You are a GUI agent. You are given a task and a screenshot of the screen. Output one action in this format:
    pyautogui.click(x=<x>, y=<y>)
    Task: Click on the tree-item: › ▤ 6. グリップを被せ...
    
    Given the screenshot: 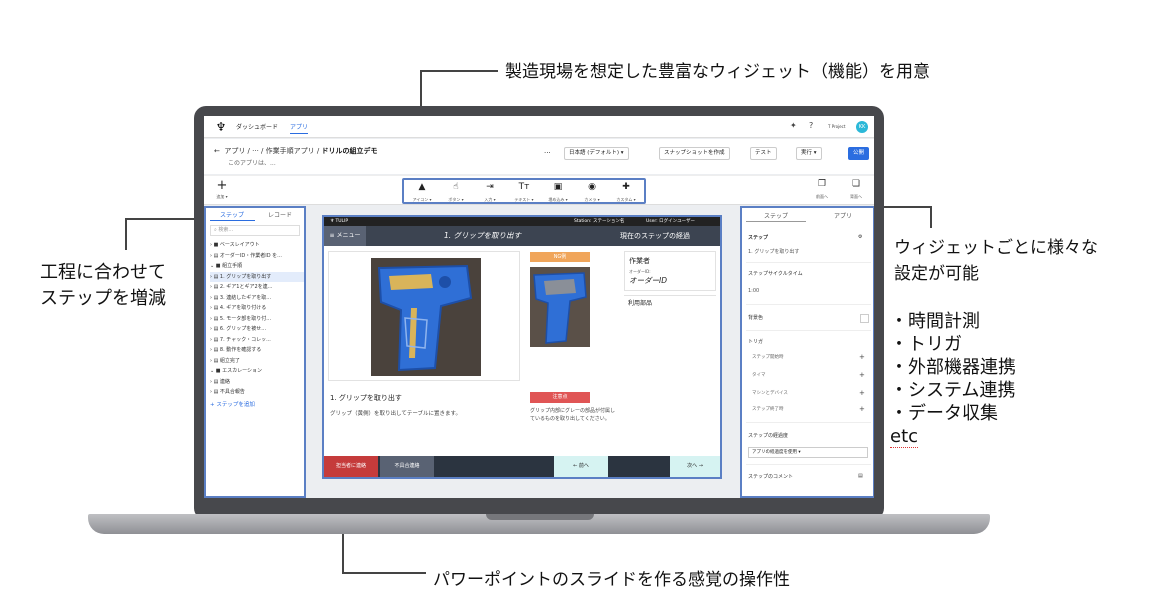 What is the action you would take?
    pyautogui.click(x=257, y=329)
    